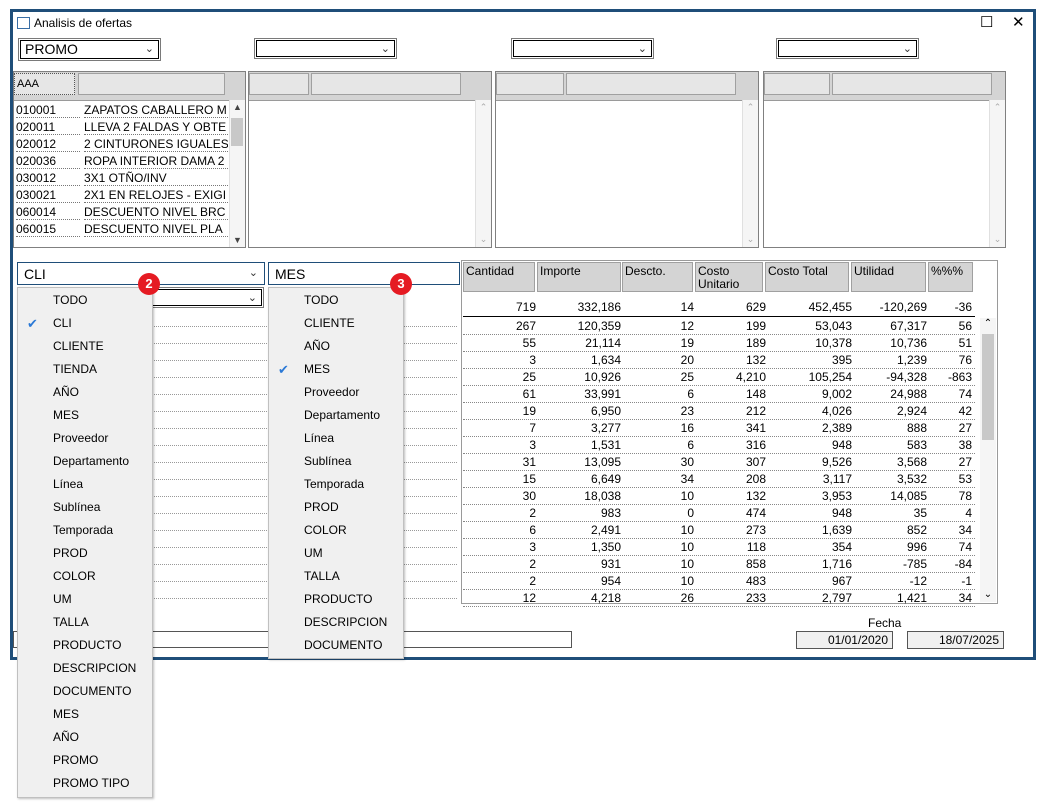  Describe the element at coordinates (965, 547) in the screenshot. I see `table-cell: 74` at that location.